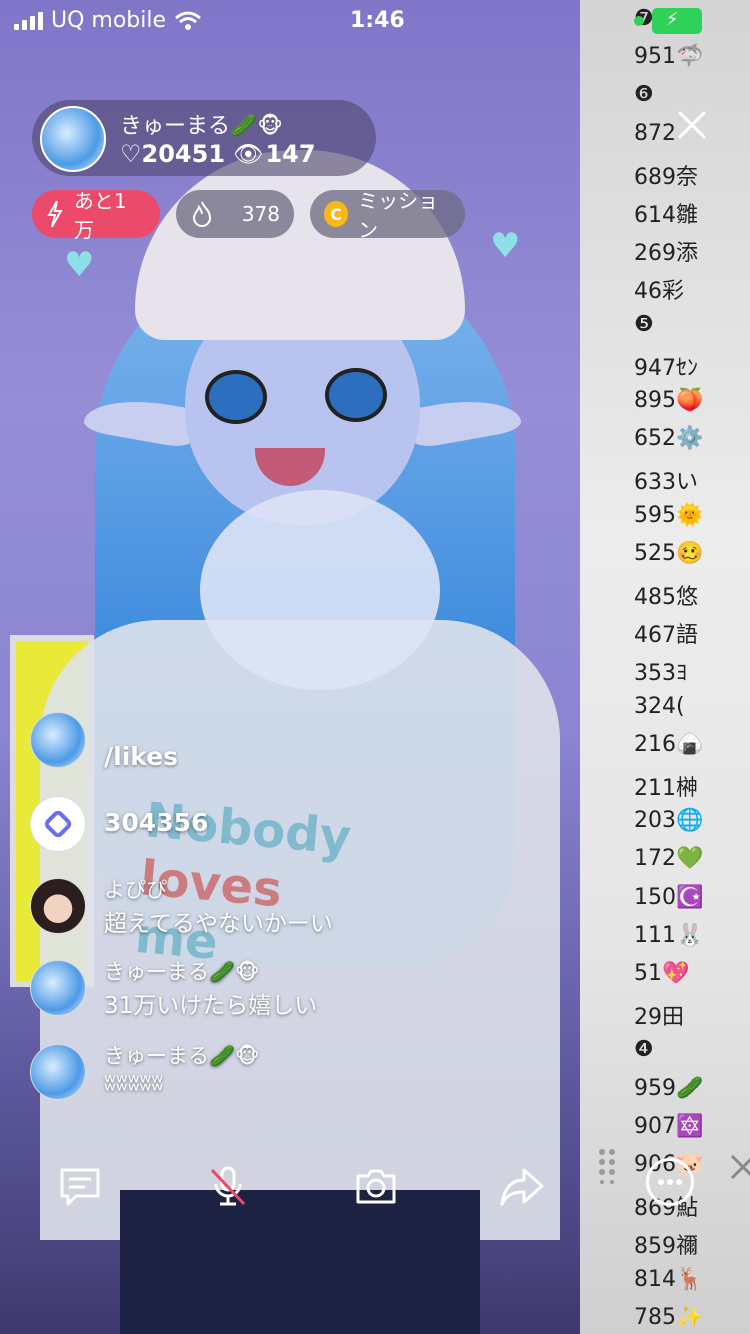 The height and width of the screenshot is (1334, 750). What do you see at coordinates (655, 133) in the screenshot?
I see `ranking-row: 872` at bounding box center [655, 133].